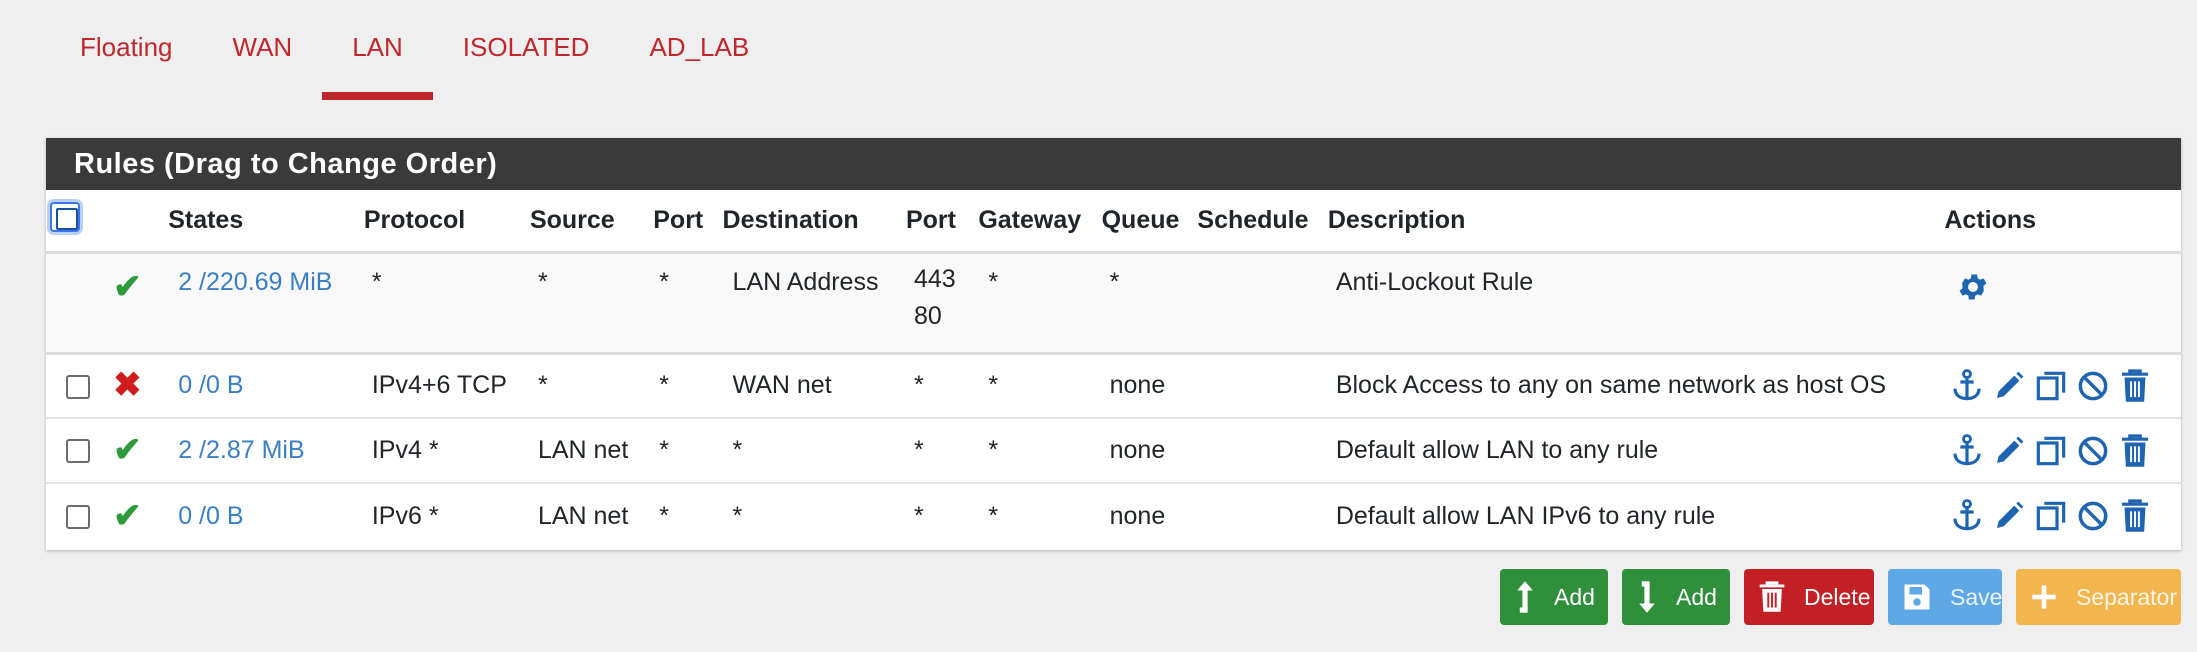  What do you see at coordinates (262, 222) in the screenshot?
I see `states-header: States` at bounding box center [262, 222].